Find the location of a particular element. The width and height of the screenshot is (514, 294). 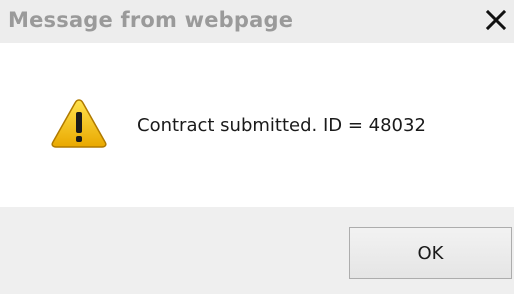

dialog-title: Message from webpage is located at coordinates (151, 20).